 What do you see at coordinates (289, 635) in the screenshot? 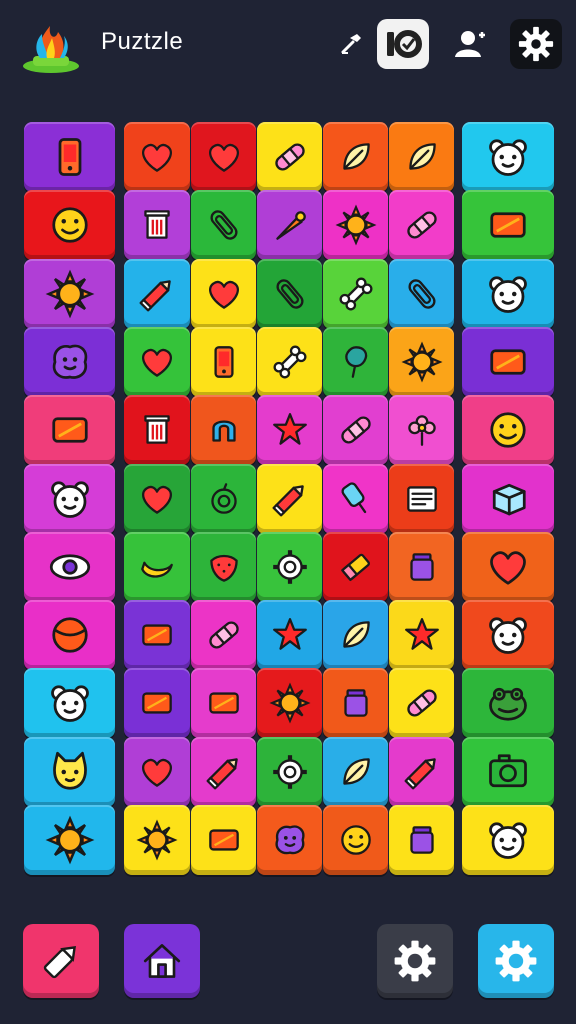
I see `tile-star-r8c4` at bounding box center [289, 635].